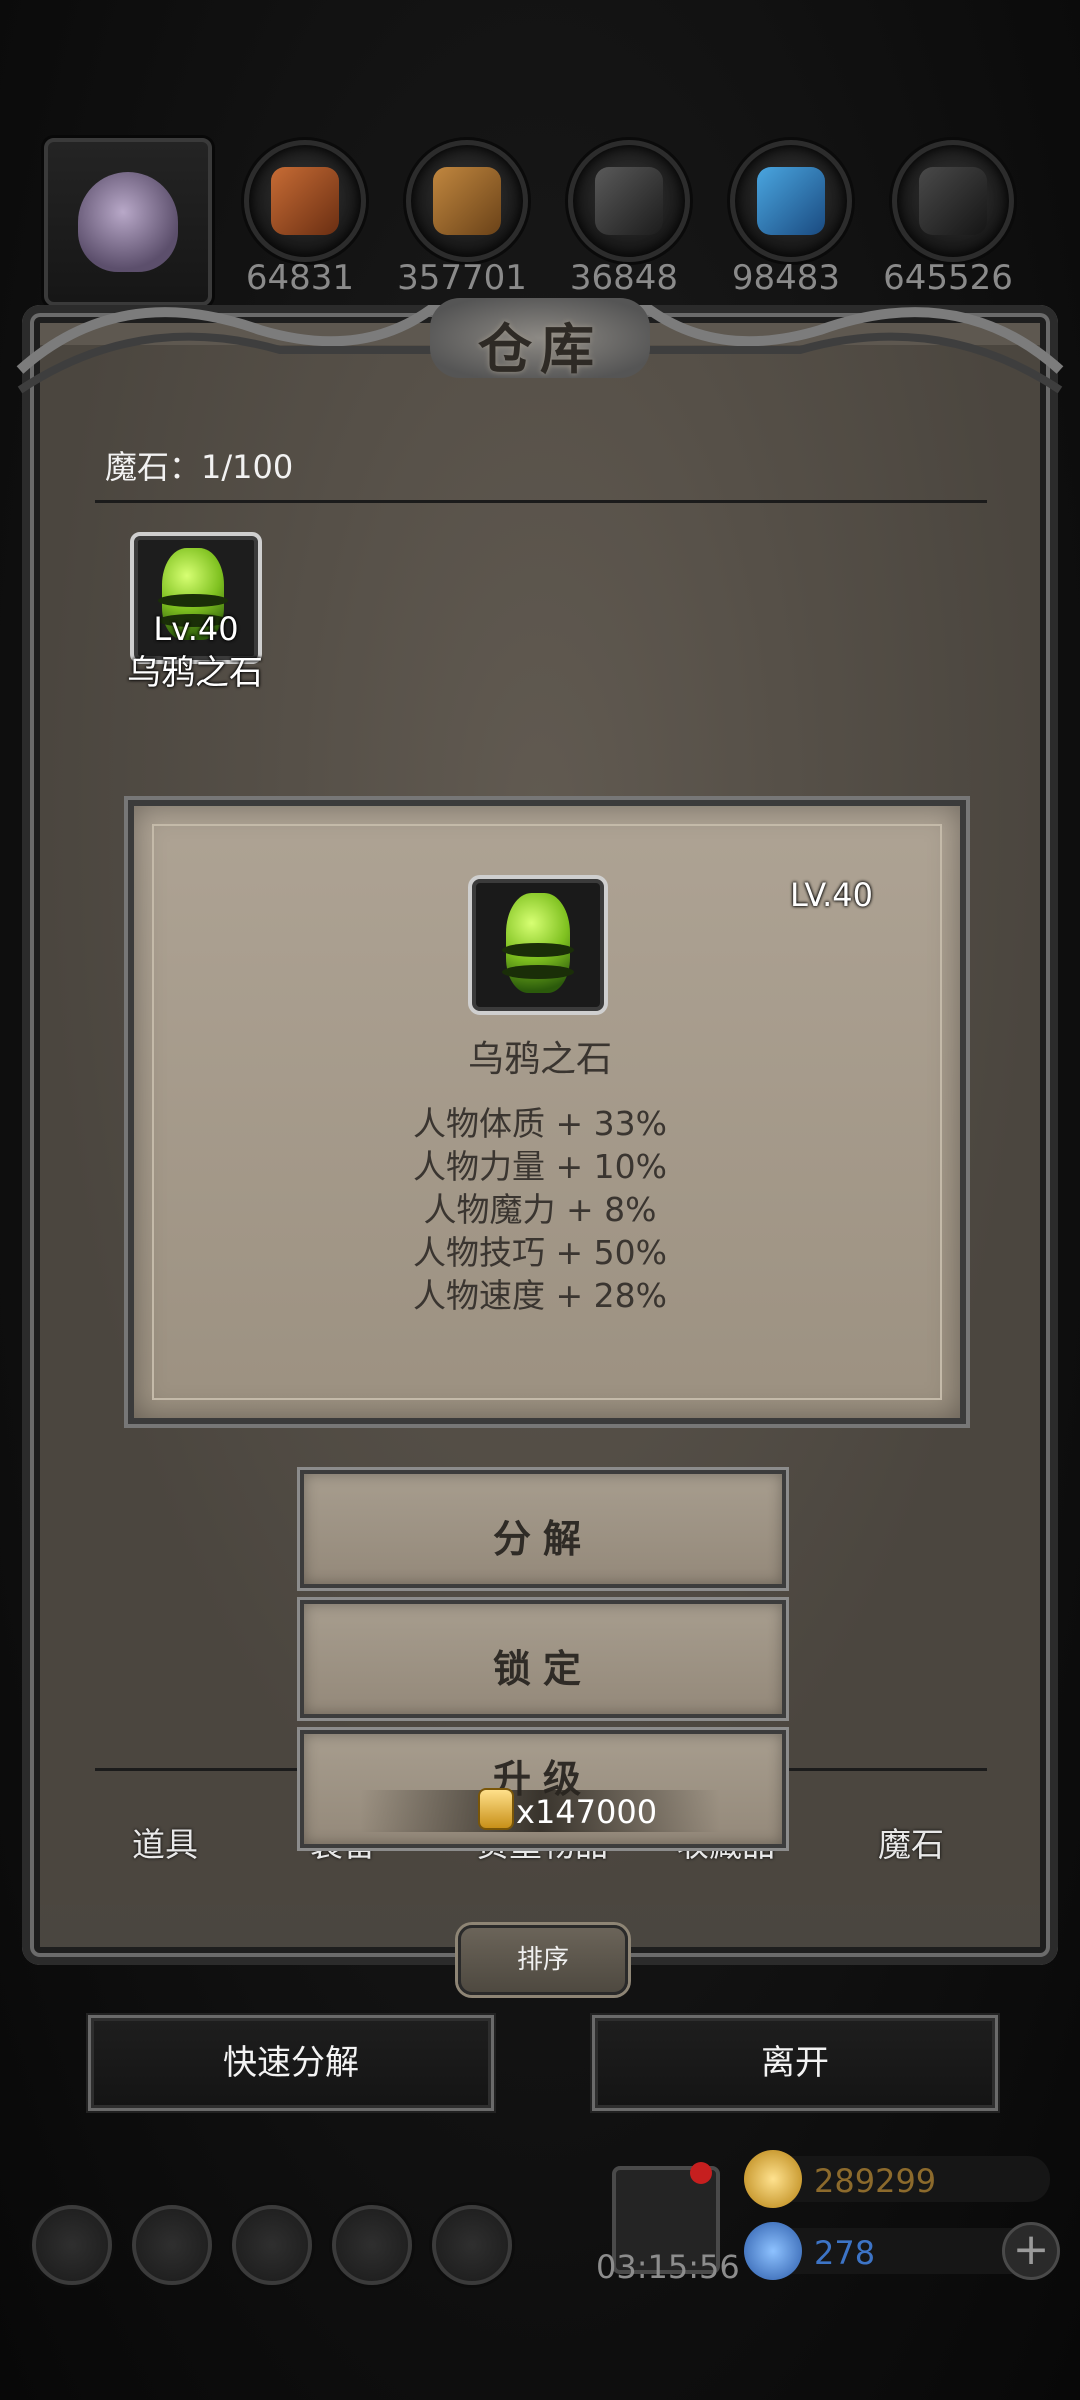 The image size is (1080, 2400). I want to click on blue-crystal-icon, so click(791, 201).